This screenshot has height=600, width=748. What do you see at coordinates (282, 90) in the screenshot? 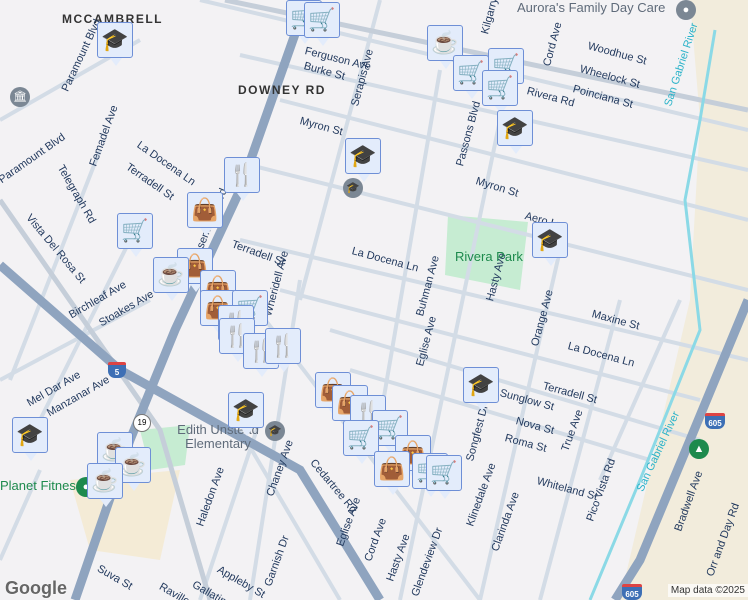
I see `area-label: DOWNEY RD` at bounding box center [282, 90].